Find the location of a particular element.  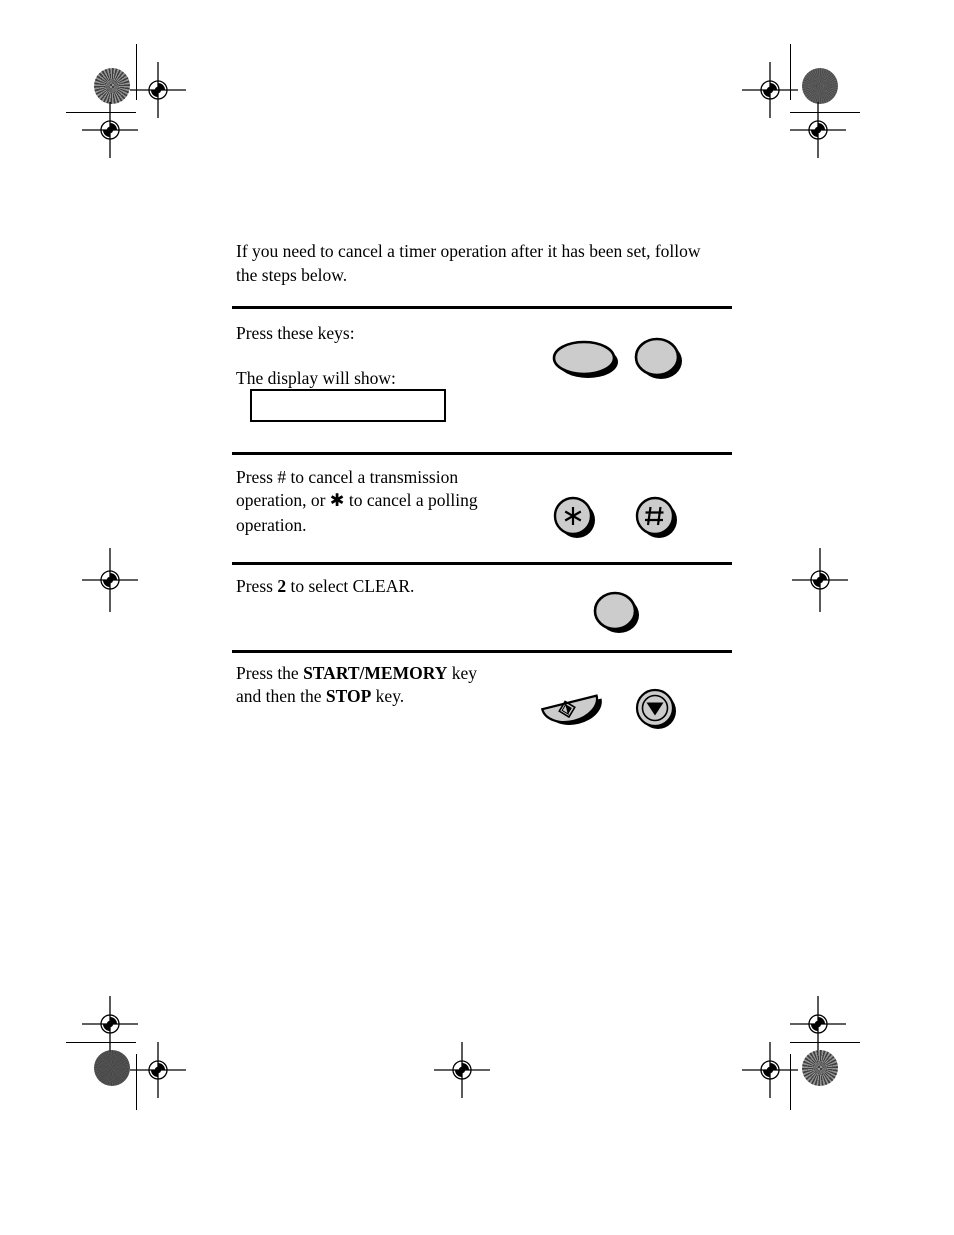

step-4-part-3: and then the is located at coordinates (281, 696).